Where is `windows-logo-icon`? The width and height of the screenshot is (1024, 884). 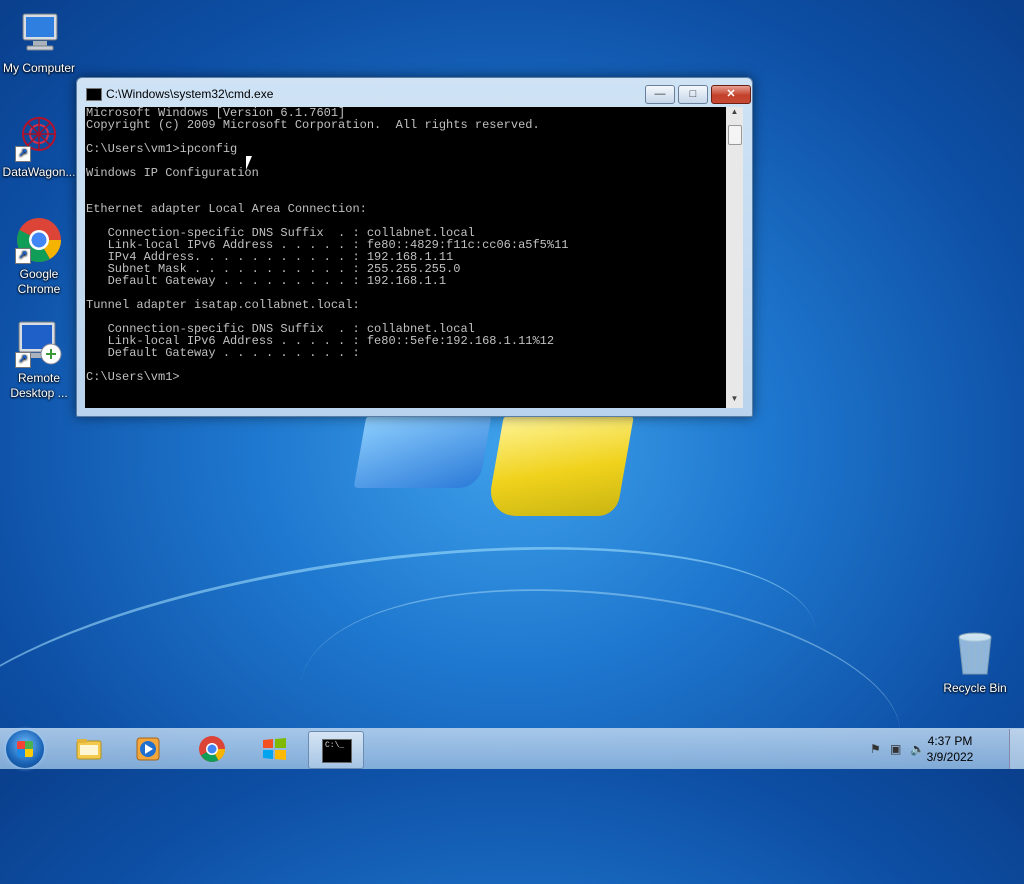 windows-logo-icon is located at coordinates (274, 749).